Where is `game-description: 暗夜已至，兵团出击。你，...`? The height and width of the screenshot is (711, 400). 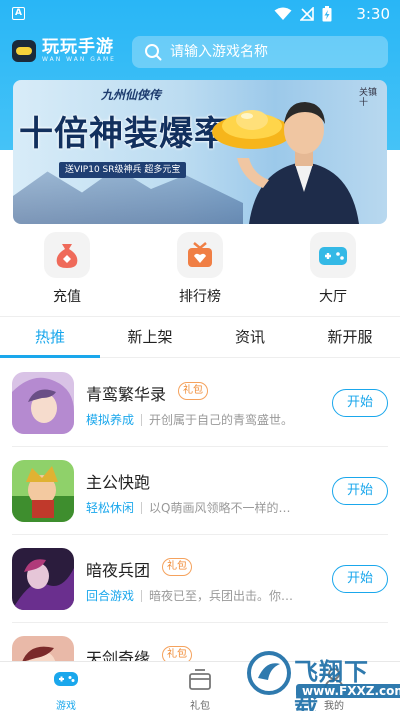 game-description: 暗夜已至，兵团出击。你，... is located at coordinates (224, 596).